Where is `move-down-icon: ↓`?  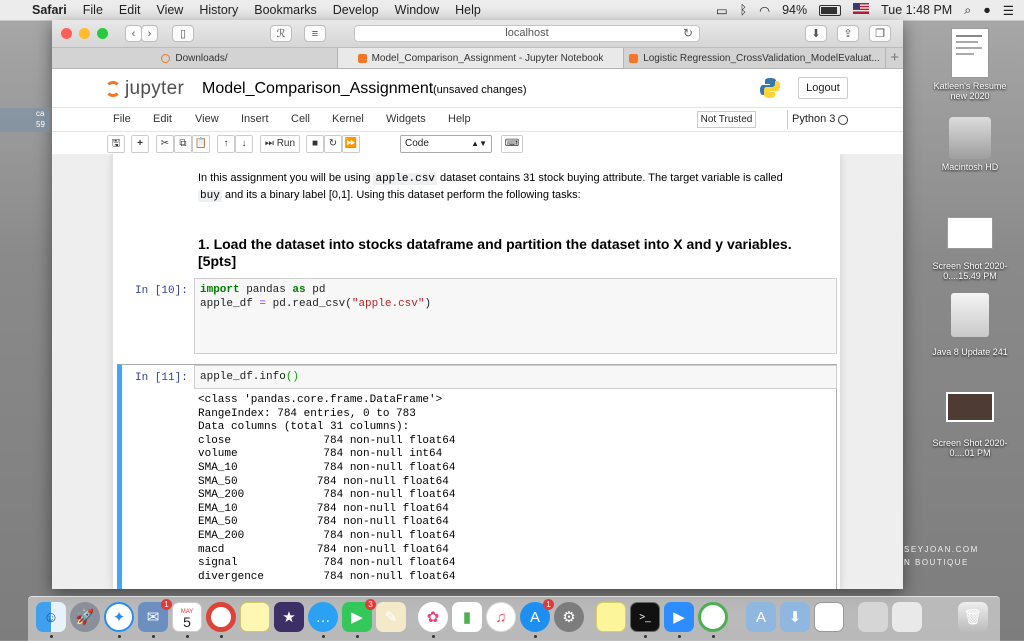
move-down-icon: ↓ is located at coordinates (244, 144).